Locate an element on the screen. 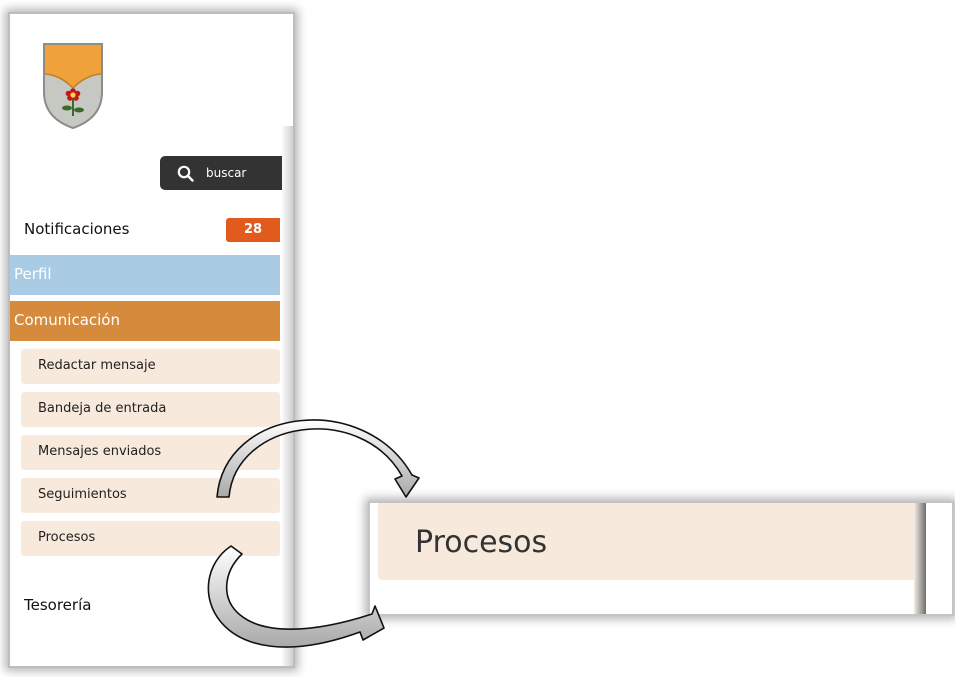  sidebar-item-tesoreria: Tesorería is located at coordinates (145, 607).